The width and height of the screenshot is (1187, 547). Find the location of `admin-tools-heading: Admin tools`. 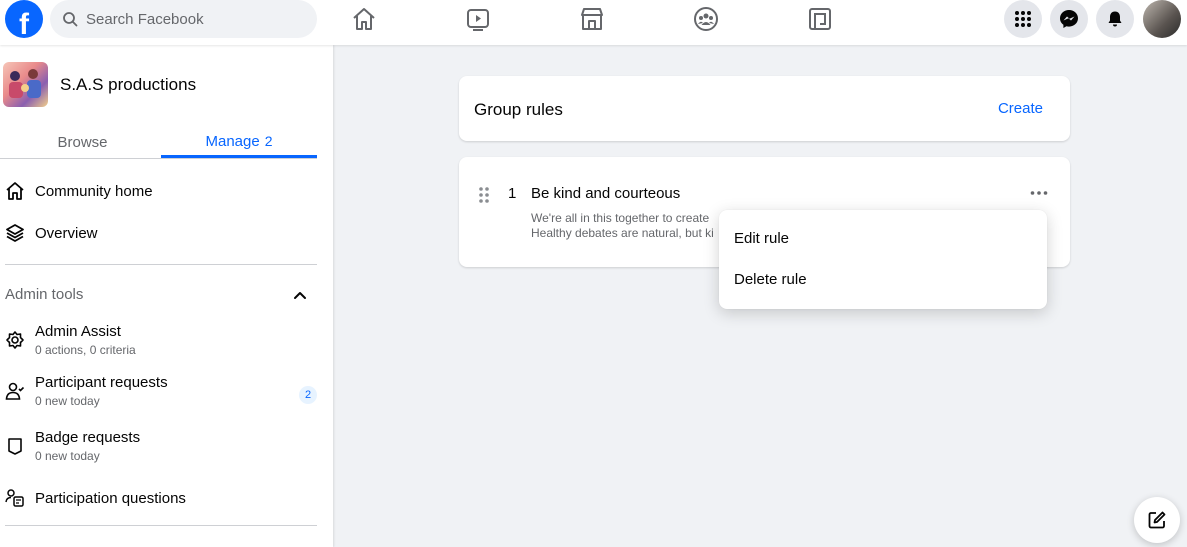

admin-tools-heading: Admin tools is located at coordinates (44, 294).